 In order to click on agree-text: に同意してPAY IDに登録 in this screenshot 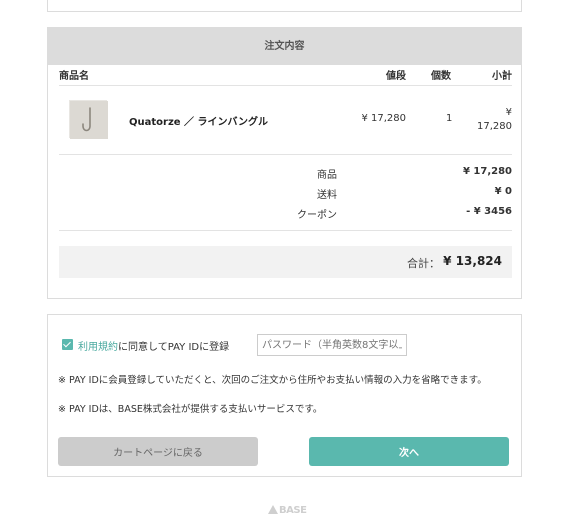, I will do `click(174, 347)`.